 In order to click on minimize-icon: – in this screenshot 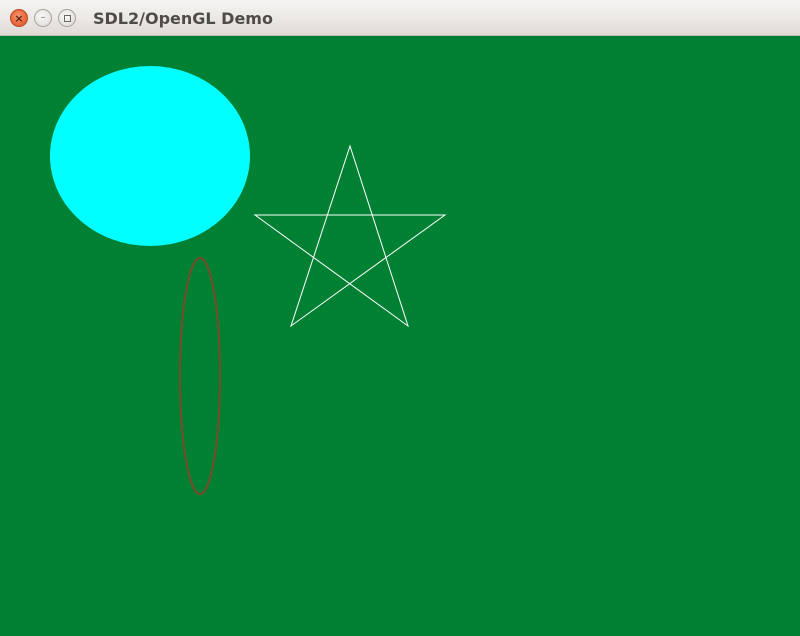, I will do `click(43, 17)`.